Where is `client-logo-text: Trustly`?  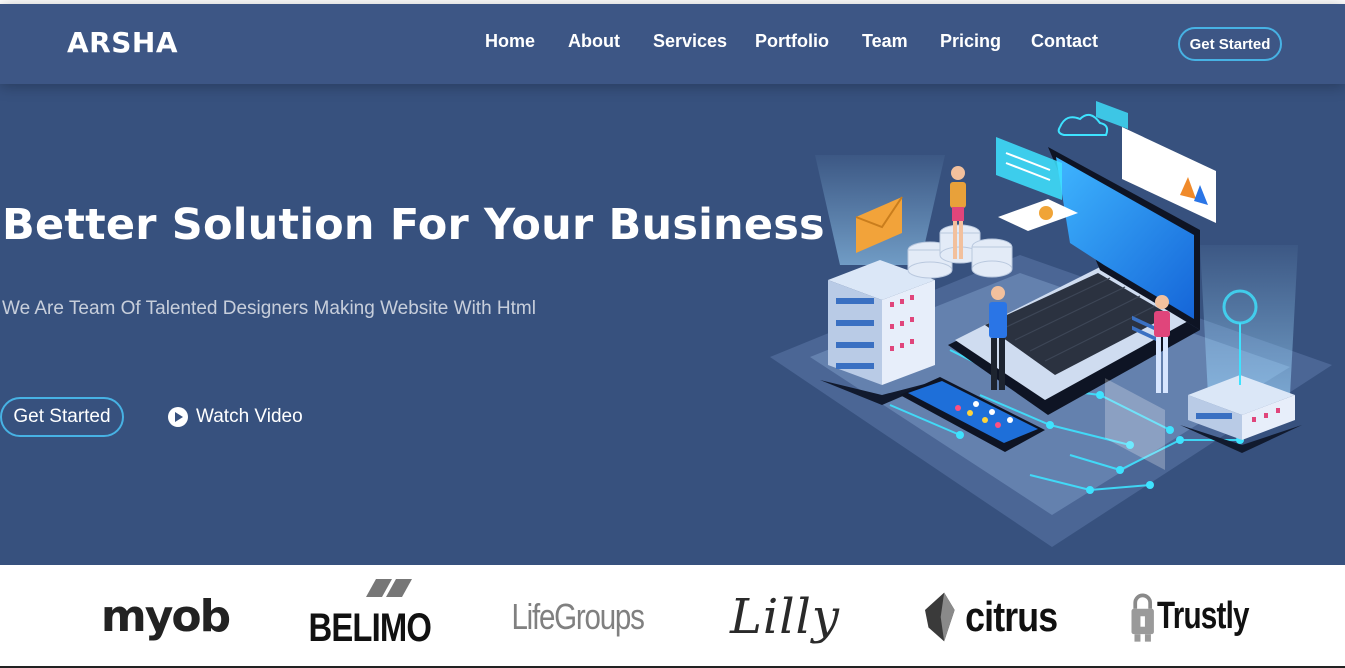 client-logo-text: Trustly is located at coordinates (1203, 616).